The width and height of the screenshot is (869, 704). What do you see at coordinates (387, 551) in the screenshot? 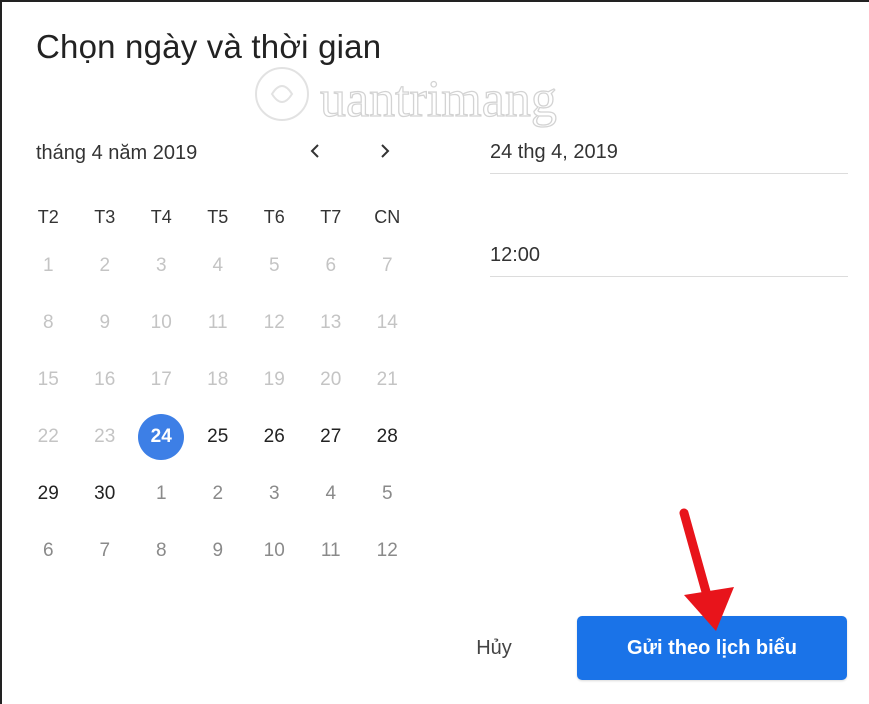
I see `calendar-day-next-month: 12` at bounding box center [387, 551].